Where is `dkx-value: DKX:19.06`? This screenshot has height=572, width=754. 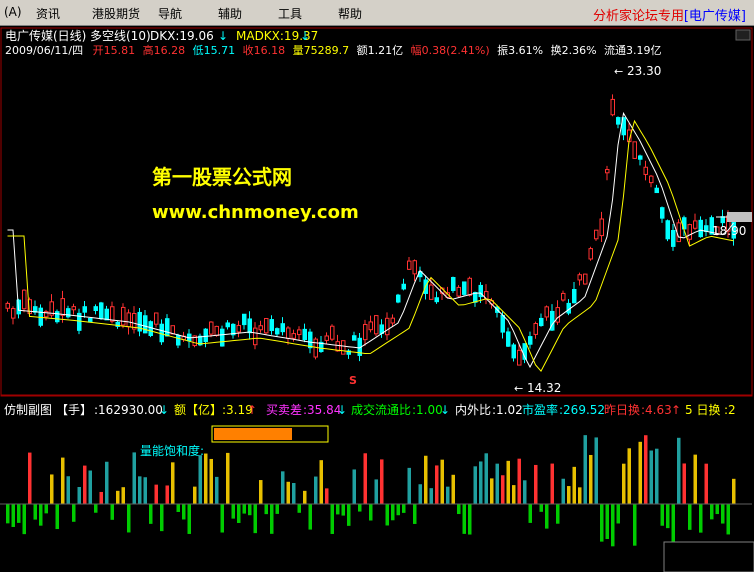
dkx-value: DKX:19.06 is located at coordinates (182, 36).